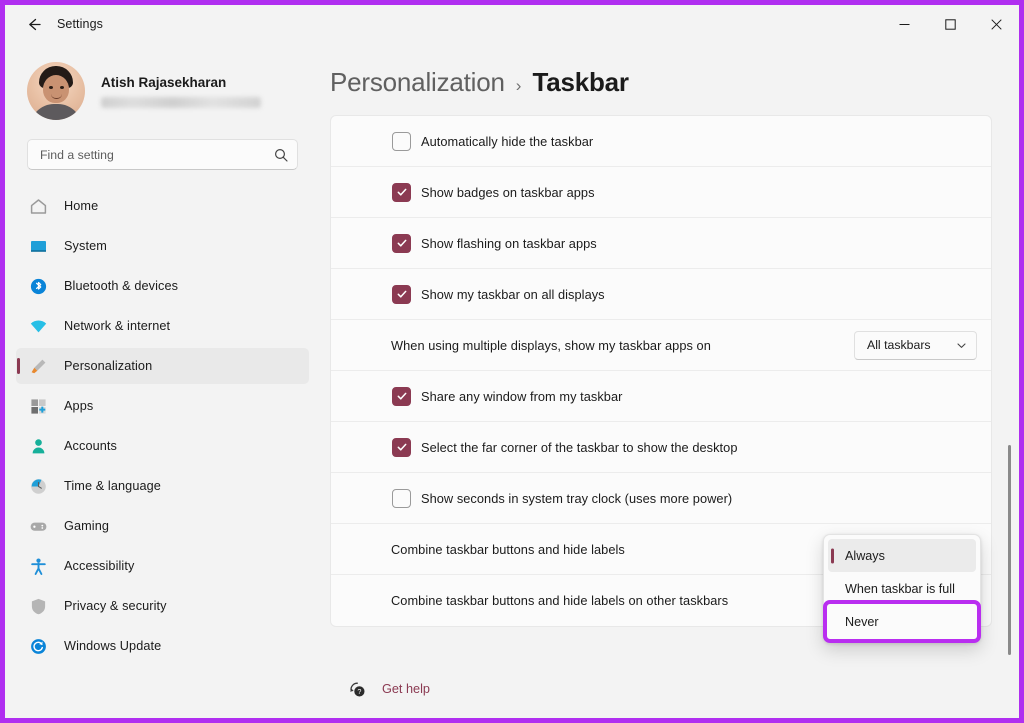 This screenshot has width=1024, height=723. What do you see at coordinates (38, 526) in the screenshot?
I see `gamepad-icon` at bounding box center [38, 526].